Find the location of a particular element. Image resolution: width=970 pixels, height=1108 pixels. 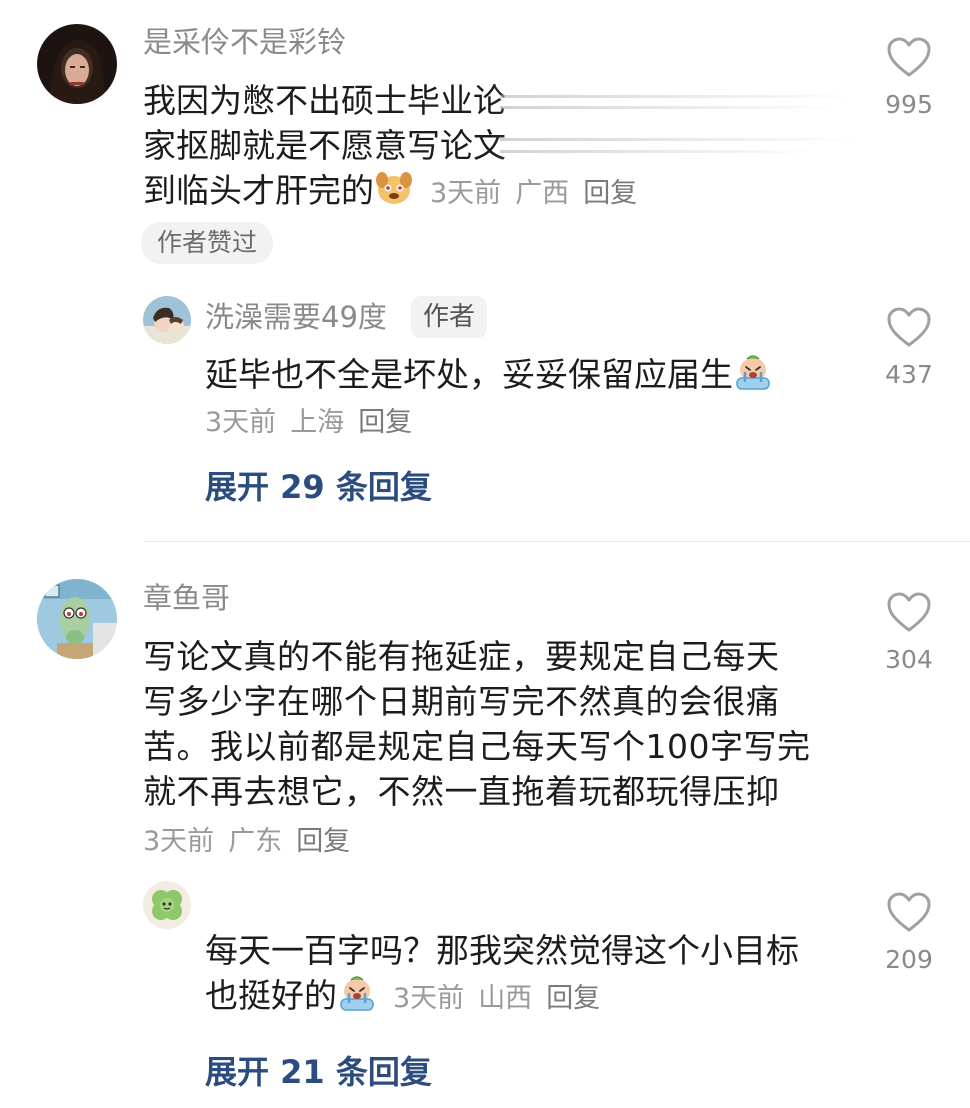

reply-text: 延毕也不全是坏处，妥妥保留应届生 is located at coordinates (535, 374).